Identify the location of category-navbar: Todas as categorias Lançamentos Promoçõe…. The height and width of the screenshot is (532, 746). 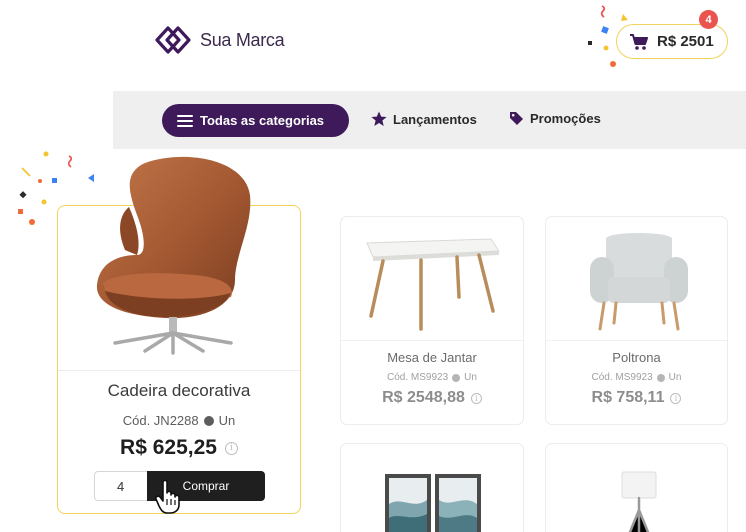
(429, 120).